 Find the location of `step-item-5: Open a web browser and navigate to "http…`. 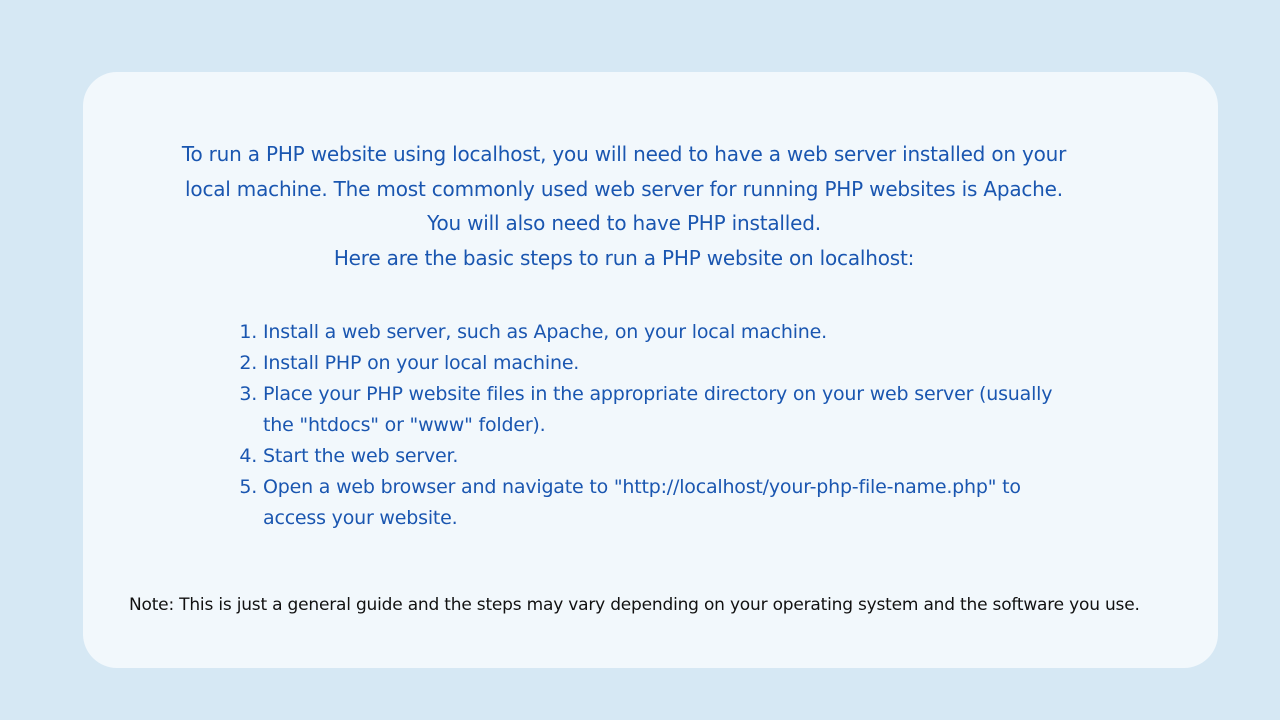

step-item-5: Open a web browser and navigate to "http… is located at coordinates (663, 503).